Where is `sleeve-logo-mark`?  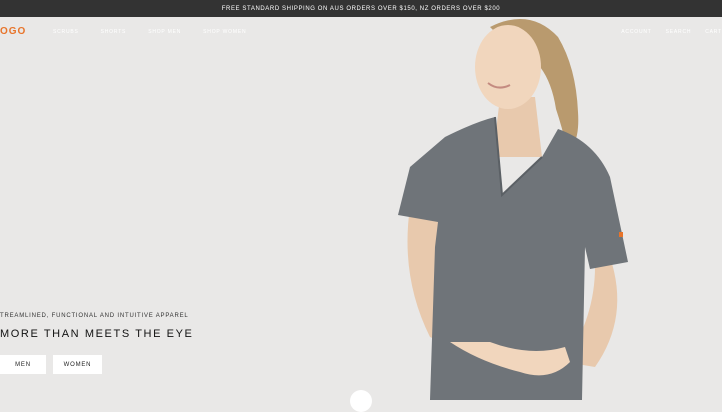
sleeve-logo-mark is located at coordinates (621, 234).